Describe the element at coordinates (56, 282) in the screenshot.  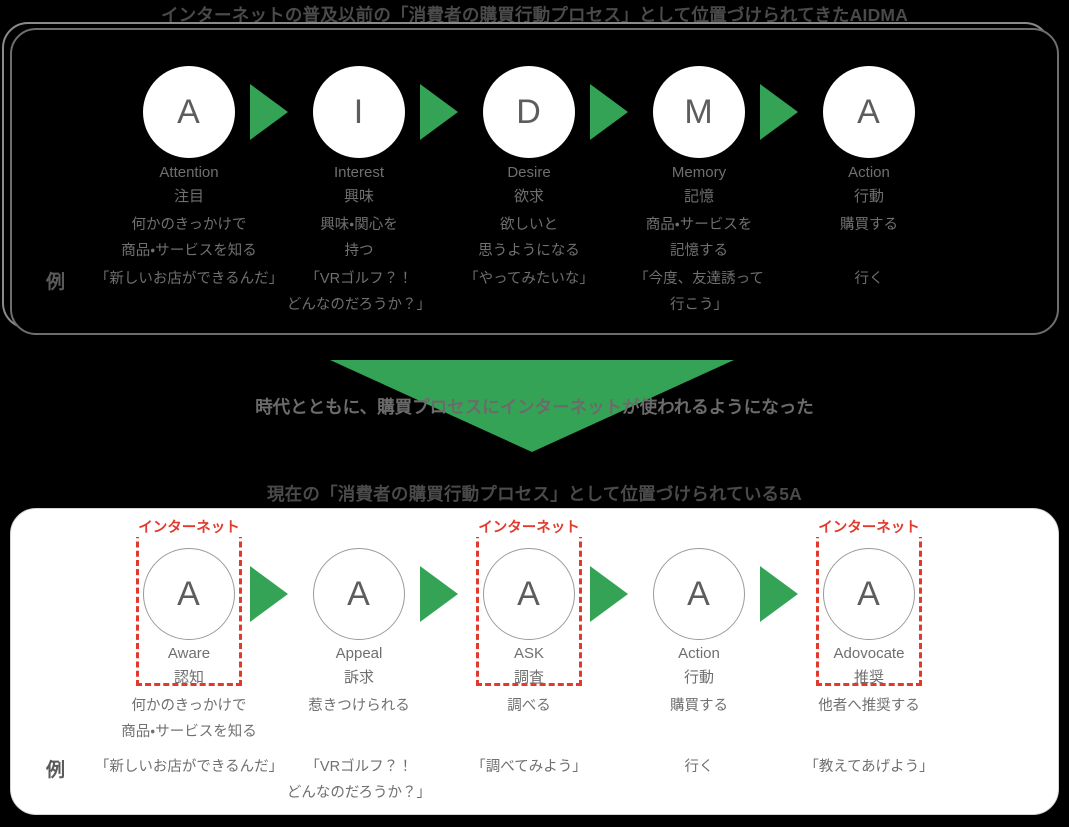
I see `aidma-example-marker: 例` at that location.